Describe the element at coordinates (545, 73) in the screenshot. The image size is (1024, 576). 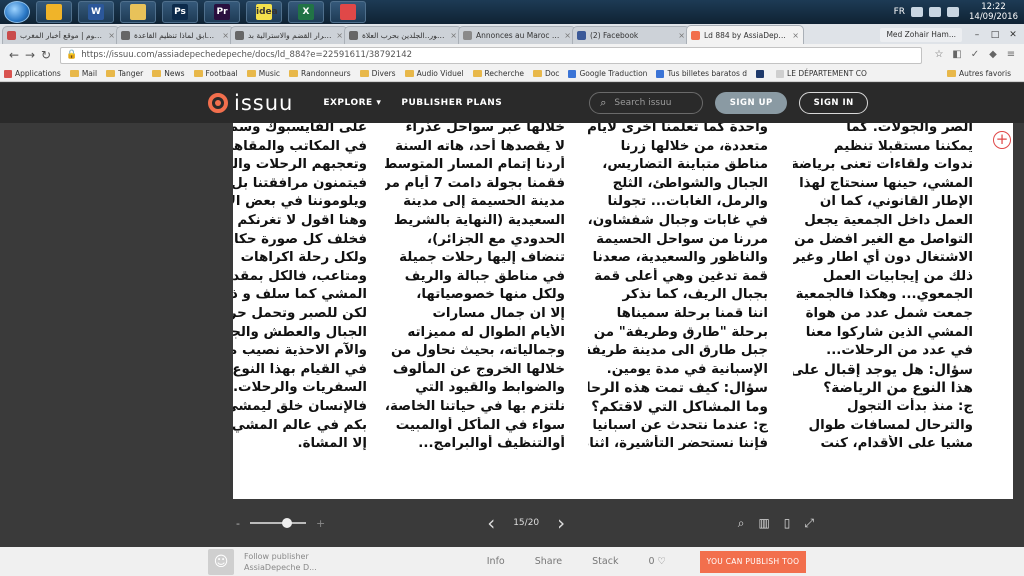
I see `bookmark-item: Doc` at that location.